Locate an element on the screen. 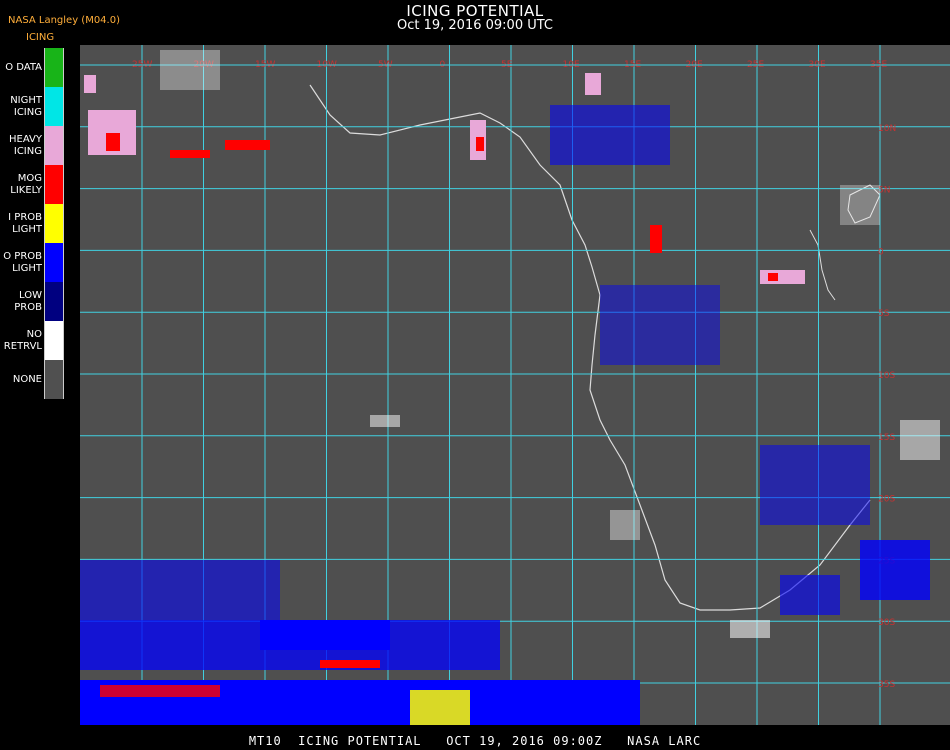 Image resolution: width=950 pixels, height=750 pixels. legend-item: NIGHT ICING is located at coordinates (33, 106).